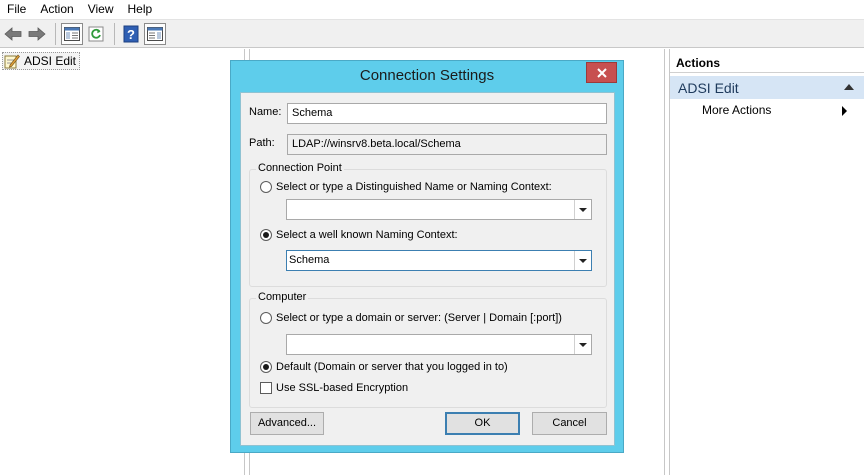 The image size is (864, 475). Describe the element at coordinates (50, 61) in the screenshot. I see `tree-item-label: ADSI Edit` at that location.